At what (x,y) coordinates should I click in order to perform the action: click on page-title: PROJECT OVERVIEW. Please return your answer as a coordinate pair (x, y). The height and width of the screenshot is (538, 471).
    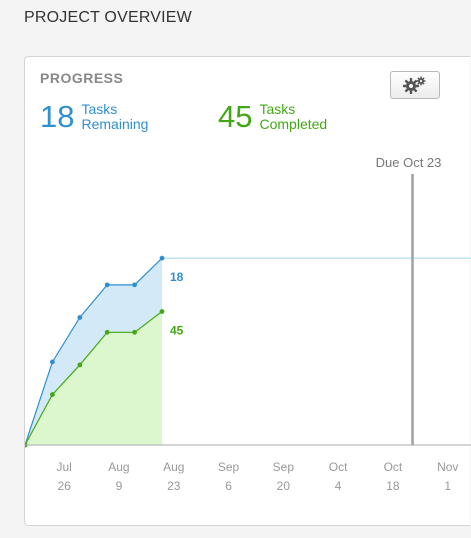
    Looking at the image, I should click on (108, 17).